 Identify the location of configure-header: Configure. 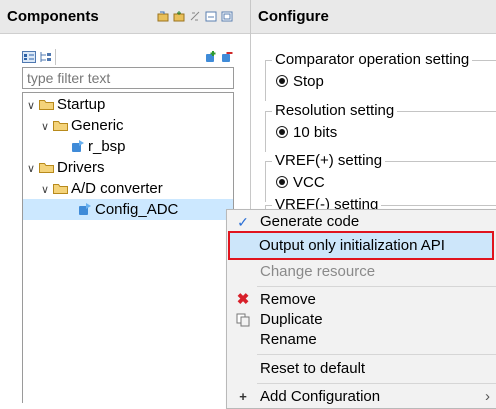
(373, 17).